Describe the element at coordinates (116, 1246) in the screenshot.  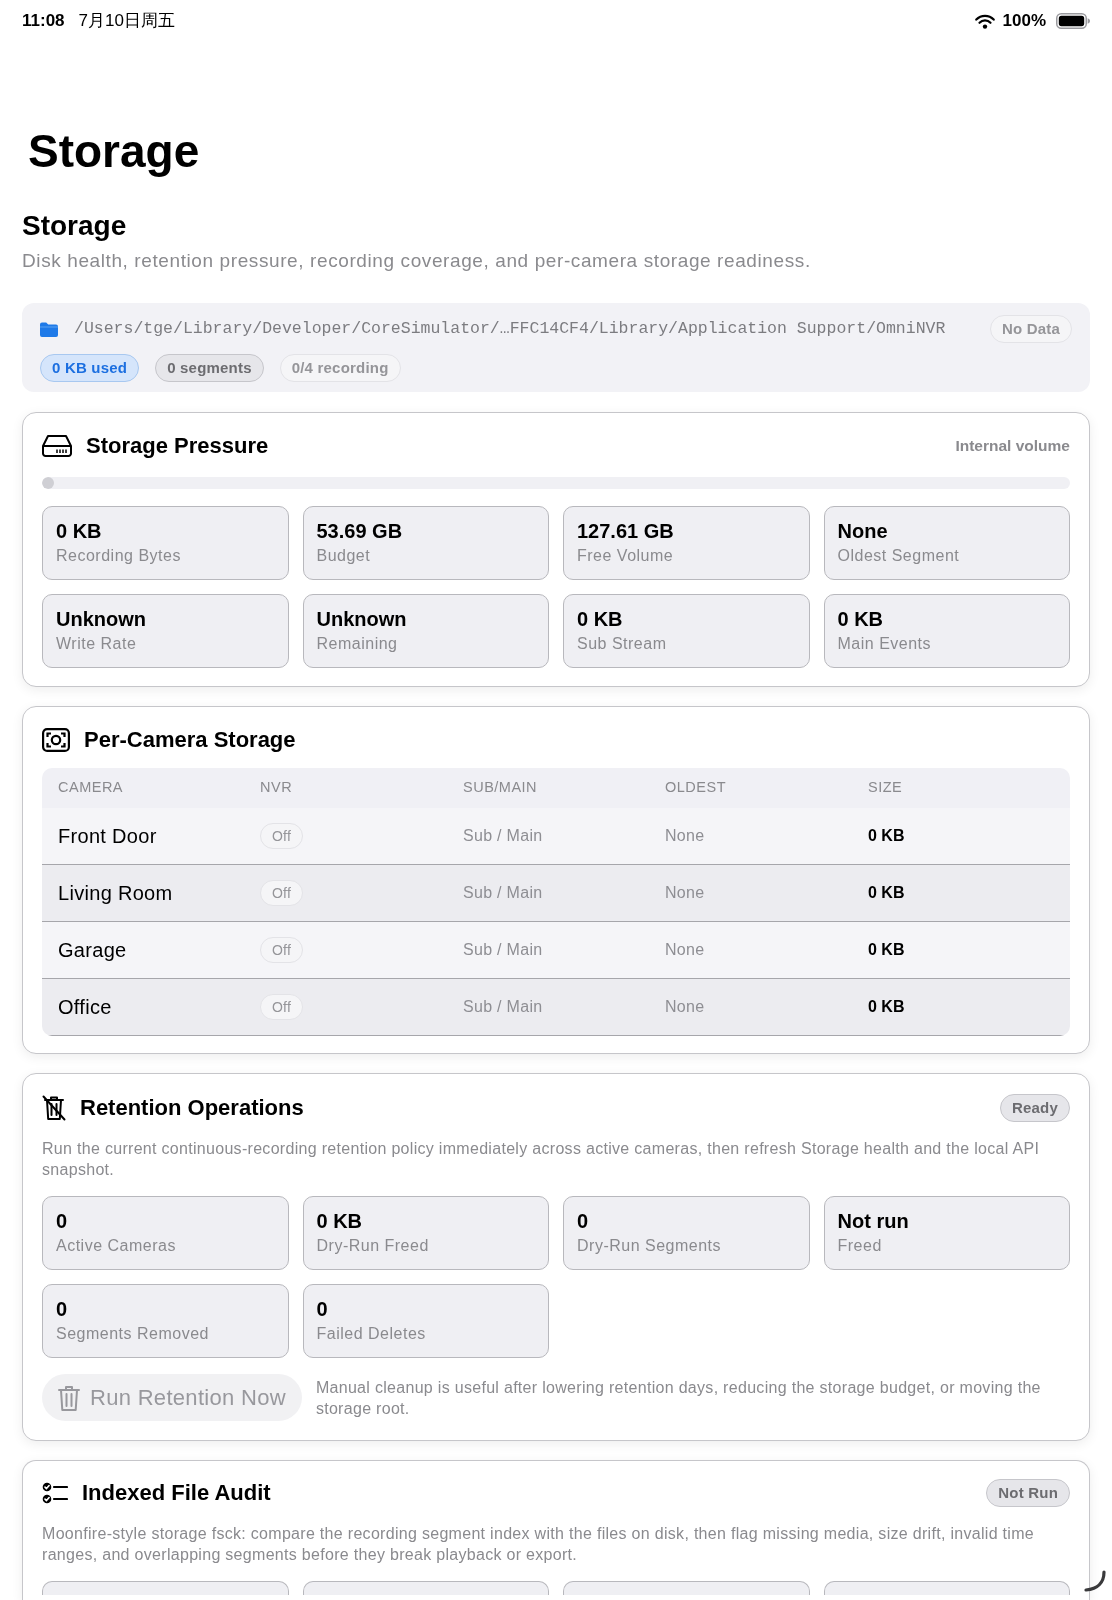
I see `metric-label: Active Cameras` at that location.